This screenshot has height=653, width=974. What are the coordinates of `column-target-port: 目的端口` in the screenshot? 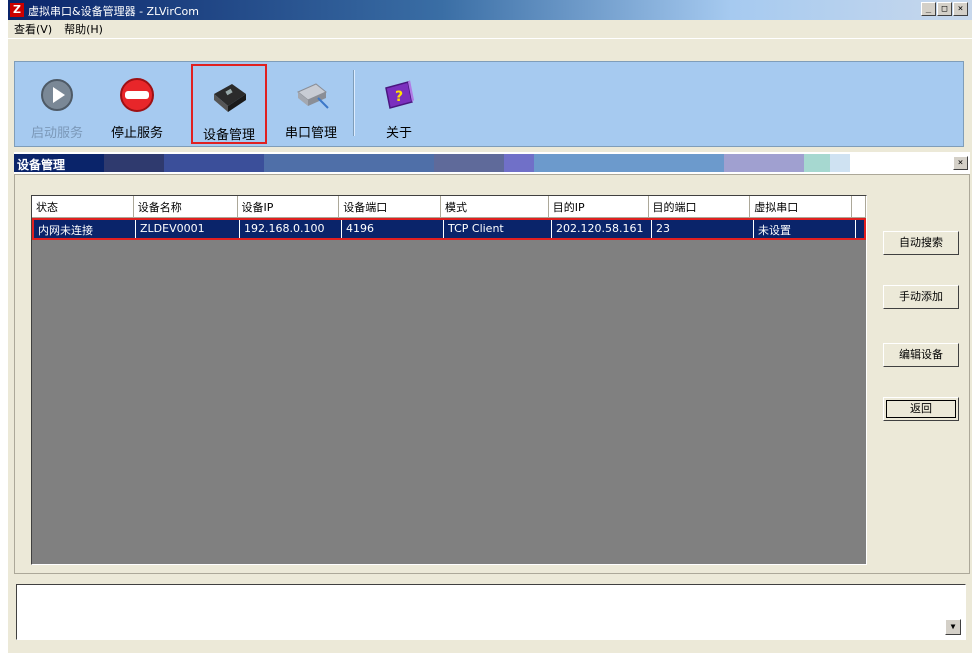 It's located at (699, 207).